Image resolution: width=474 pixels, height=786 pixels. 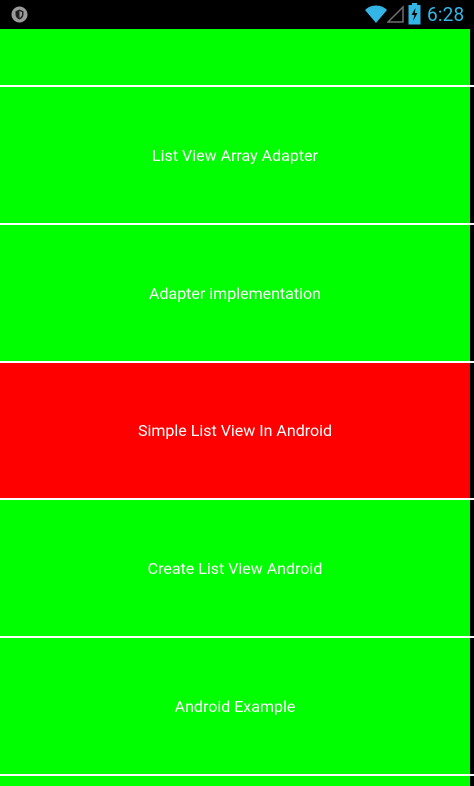 What do you see at coordinates (19, 14) in the screenshot?
I see `shield-icon` at bounding box center [19, 14].